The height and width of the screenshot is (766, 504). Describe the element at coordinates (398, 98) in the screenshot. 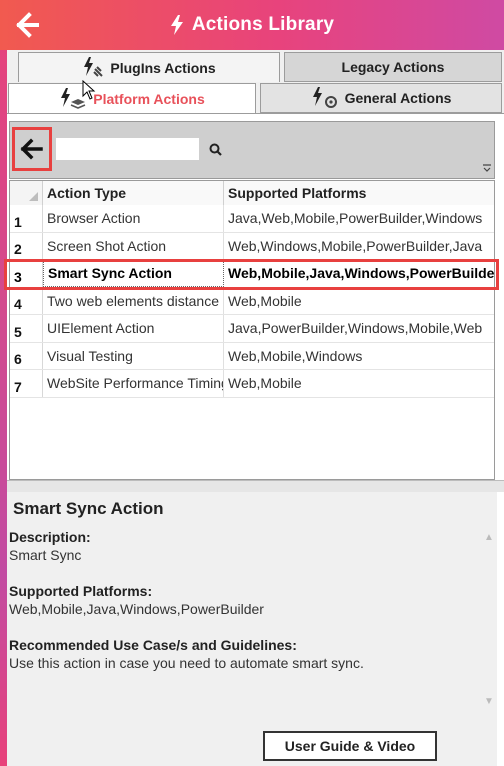

I see `tab-general-label: General Actions` at that location.